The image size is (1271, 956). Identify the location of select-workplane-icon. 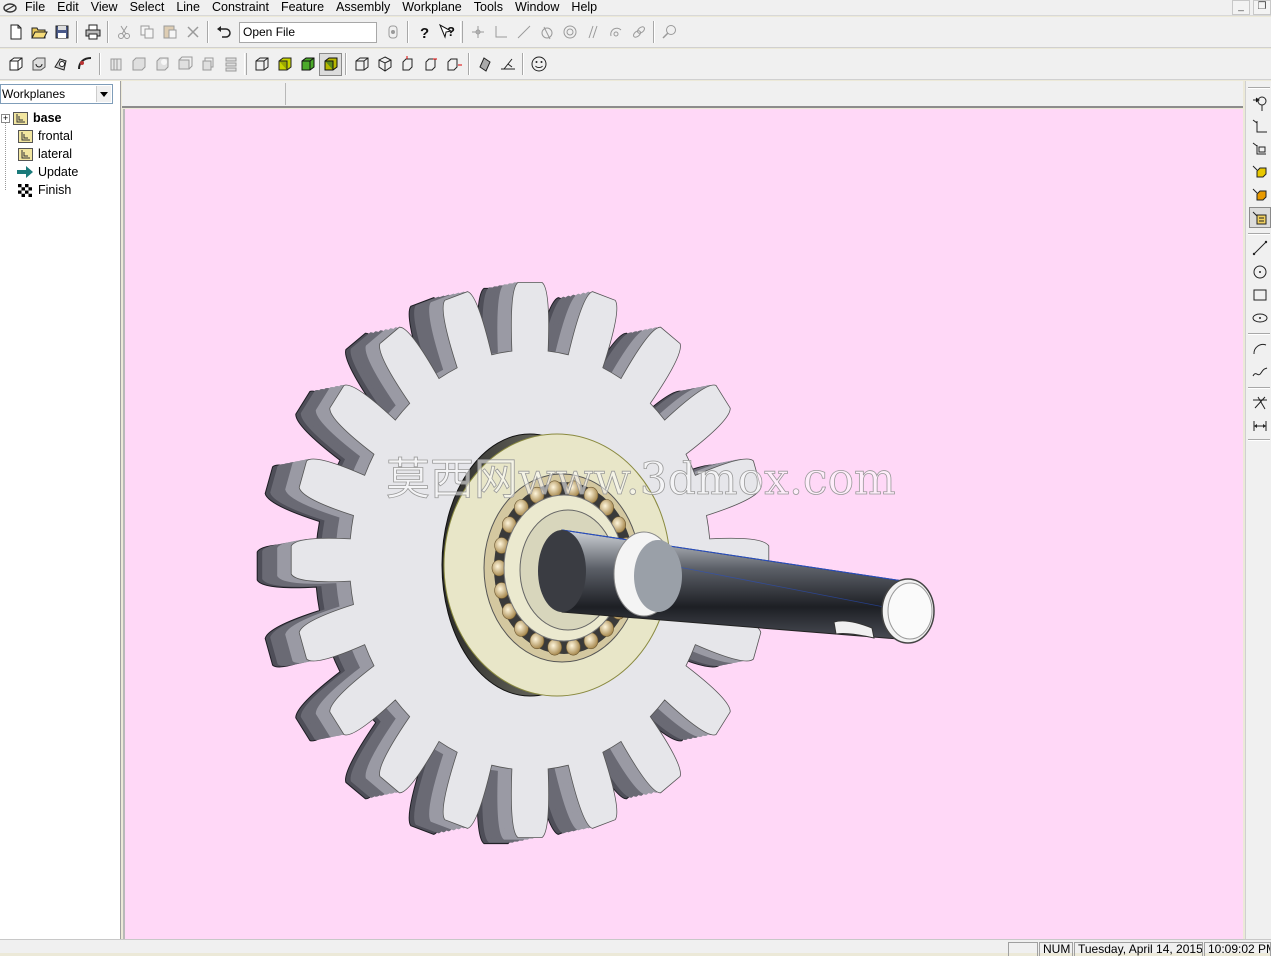
(1260, 102).